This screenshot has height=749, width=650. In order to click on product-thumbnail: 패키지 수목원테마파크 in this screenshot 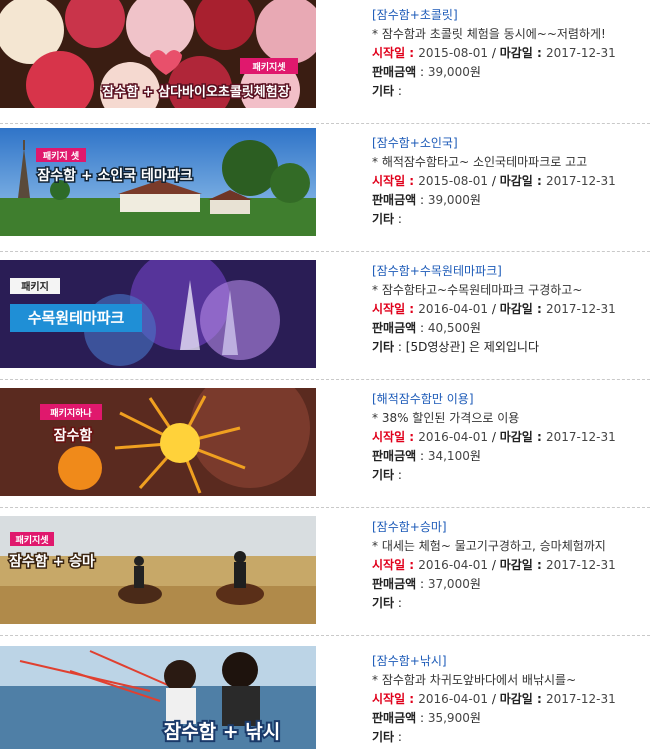, I will do `click(158, 314)`.